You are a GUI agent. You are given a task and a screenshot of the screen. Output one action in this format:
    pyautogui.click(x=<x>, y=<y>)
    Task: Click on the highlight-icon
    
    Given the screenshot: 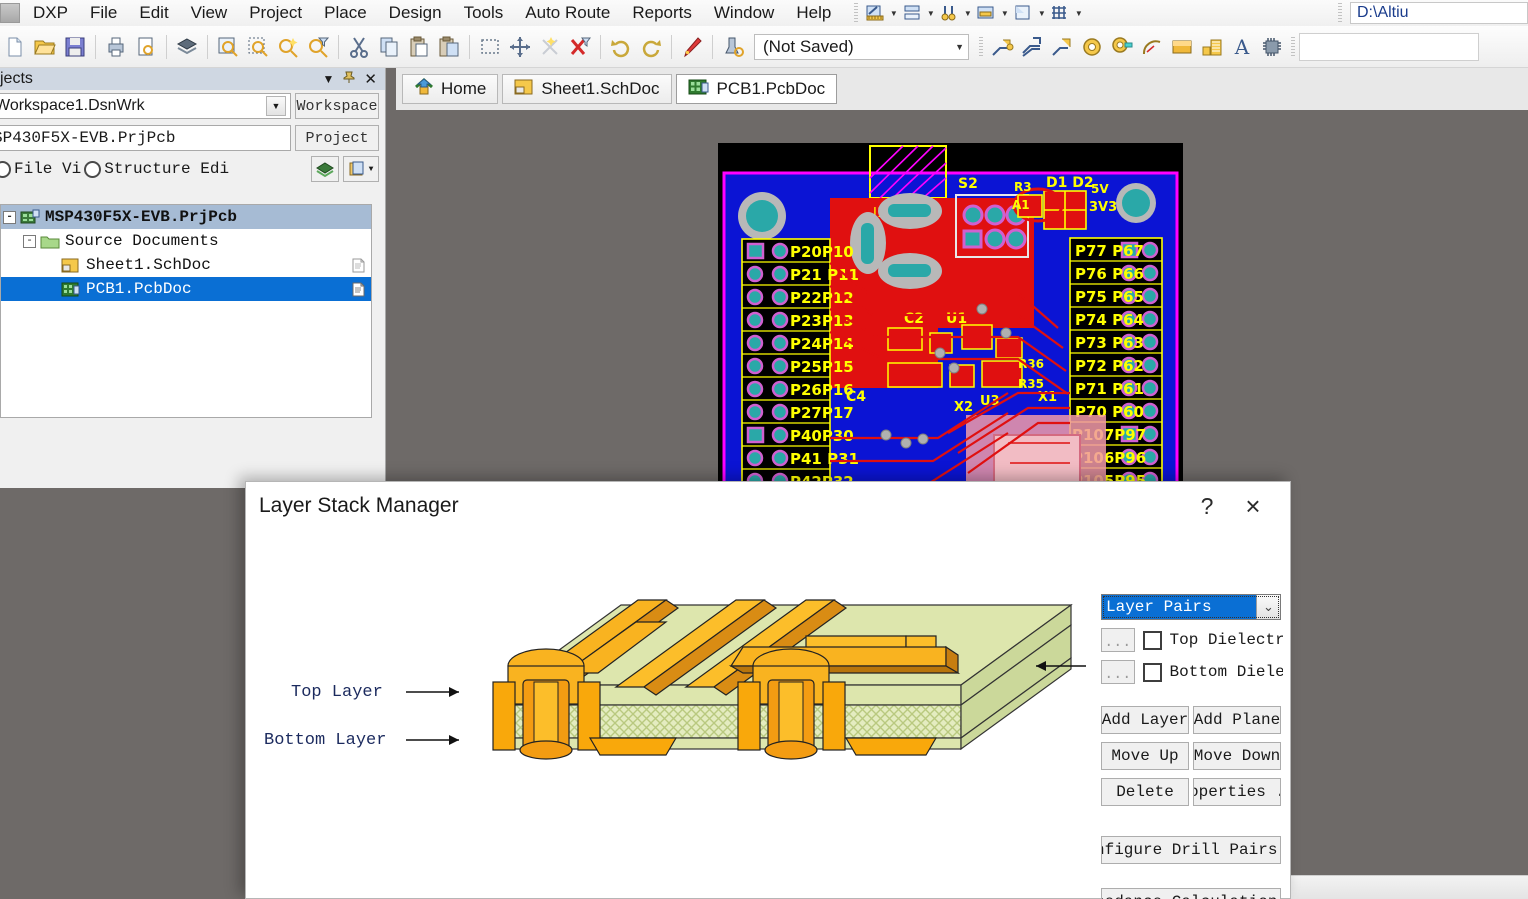 What is the action you would take?
    pyautogui.click(x=692, y=47)
    